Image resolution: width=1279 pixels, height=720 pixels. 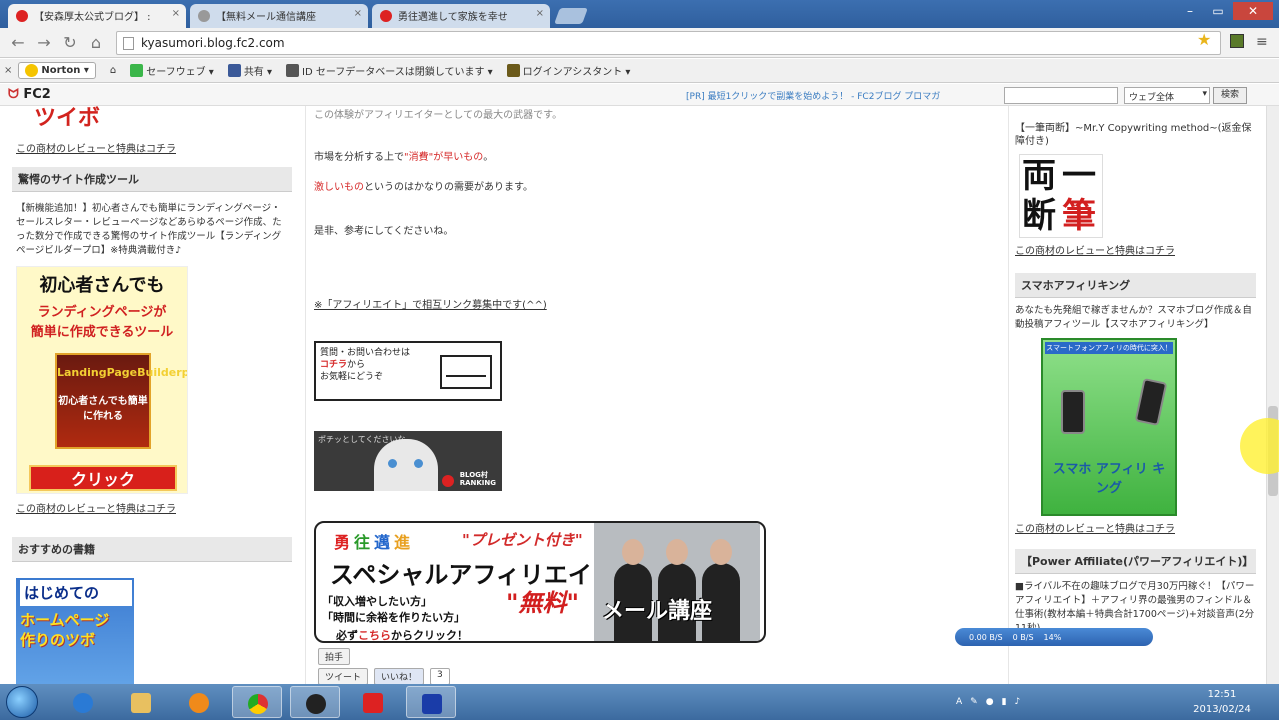 I want to click on banner-text: 「収入増やしたい方」, so click(x=377, y=601).